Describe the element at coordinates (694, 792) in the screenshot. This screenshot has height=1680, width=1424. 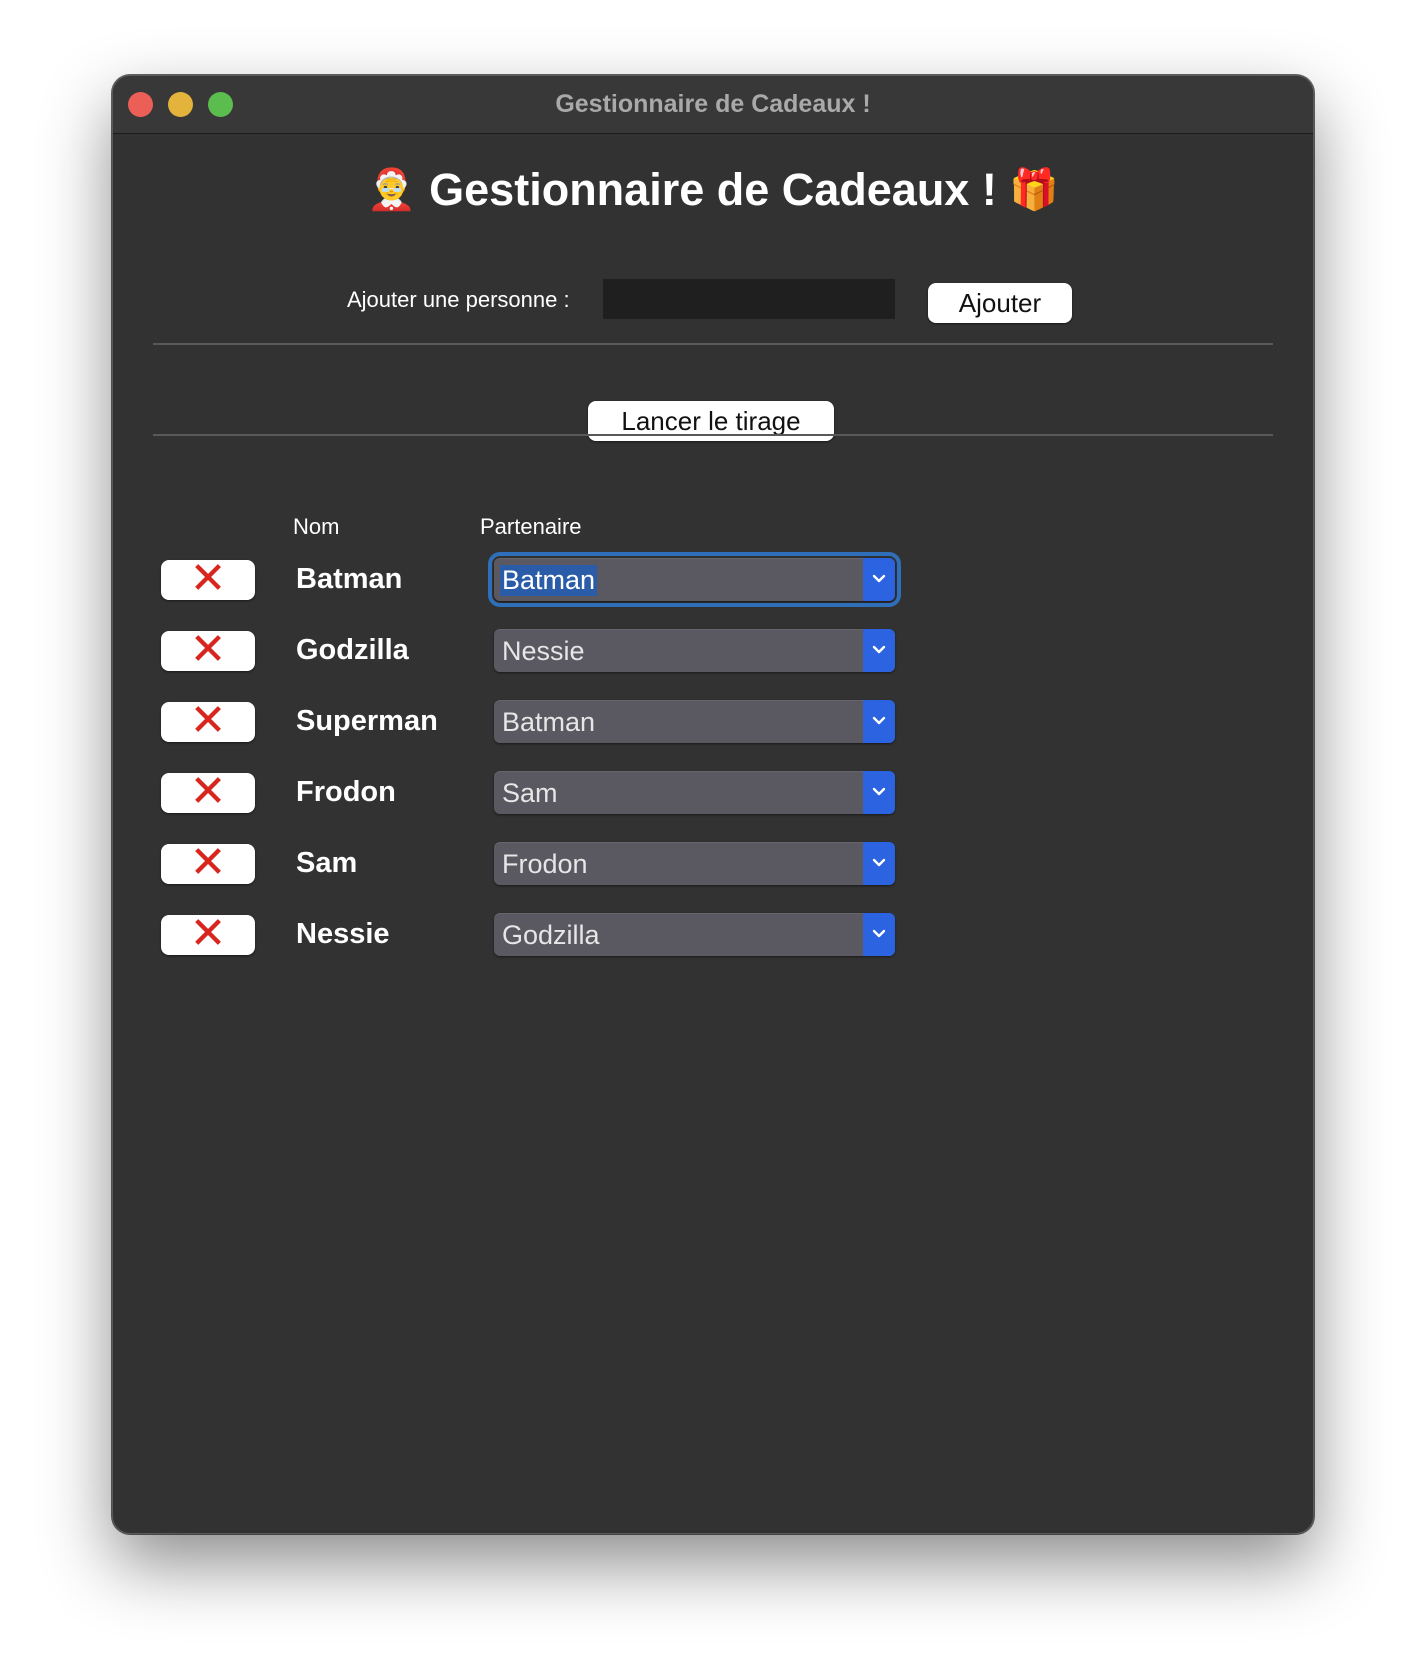
I see `partner-select: Sam` at that location.